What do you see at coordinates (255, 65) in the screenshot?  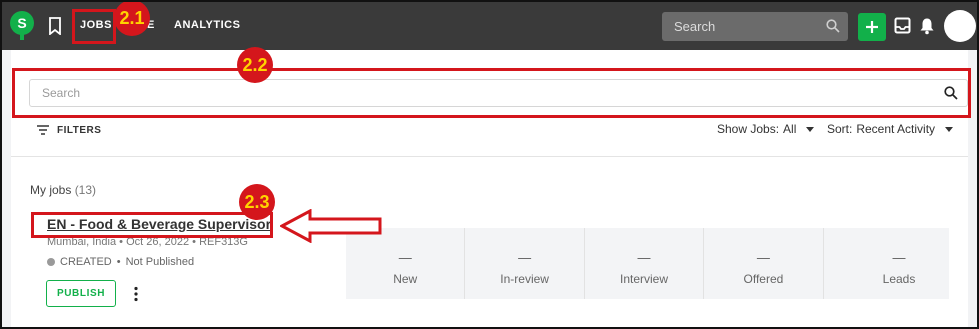 I see `annotation-badge: 2.2` at bounding box center [255, 65].